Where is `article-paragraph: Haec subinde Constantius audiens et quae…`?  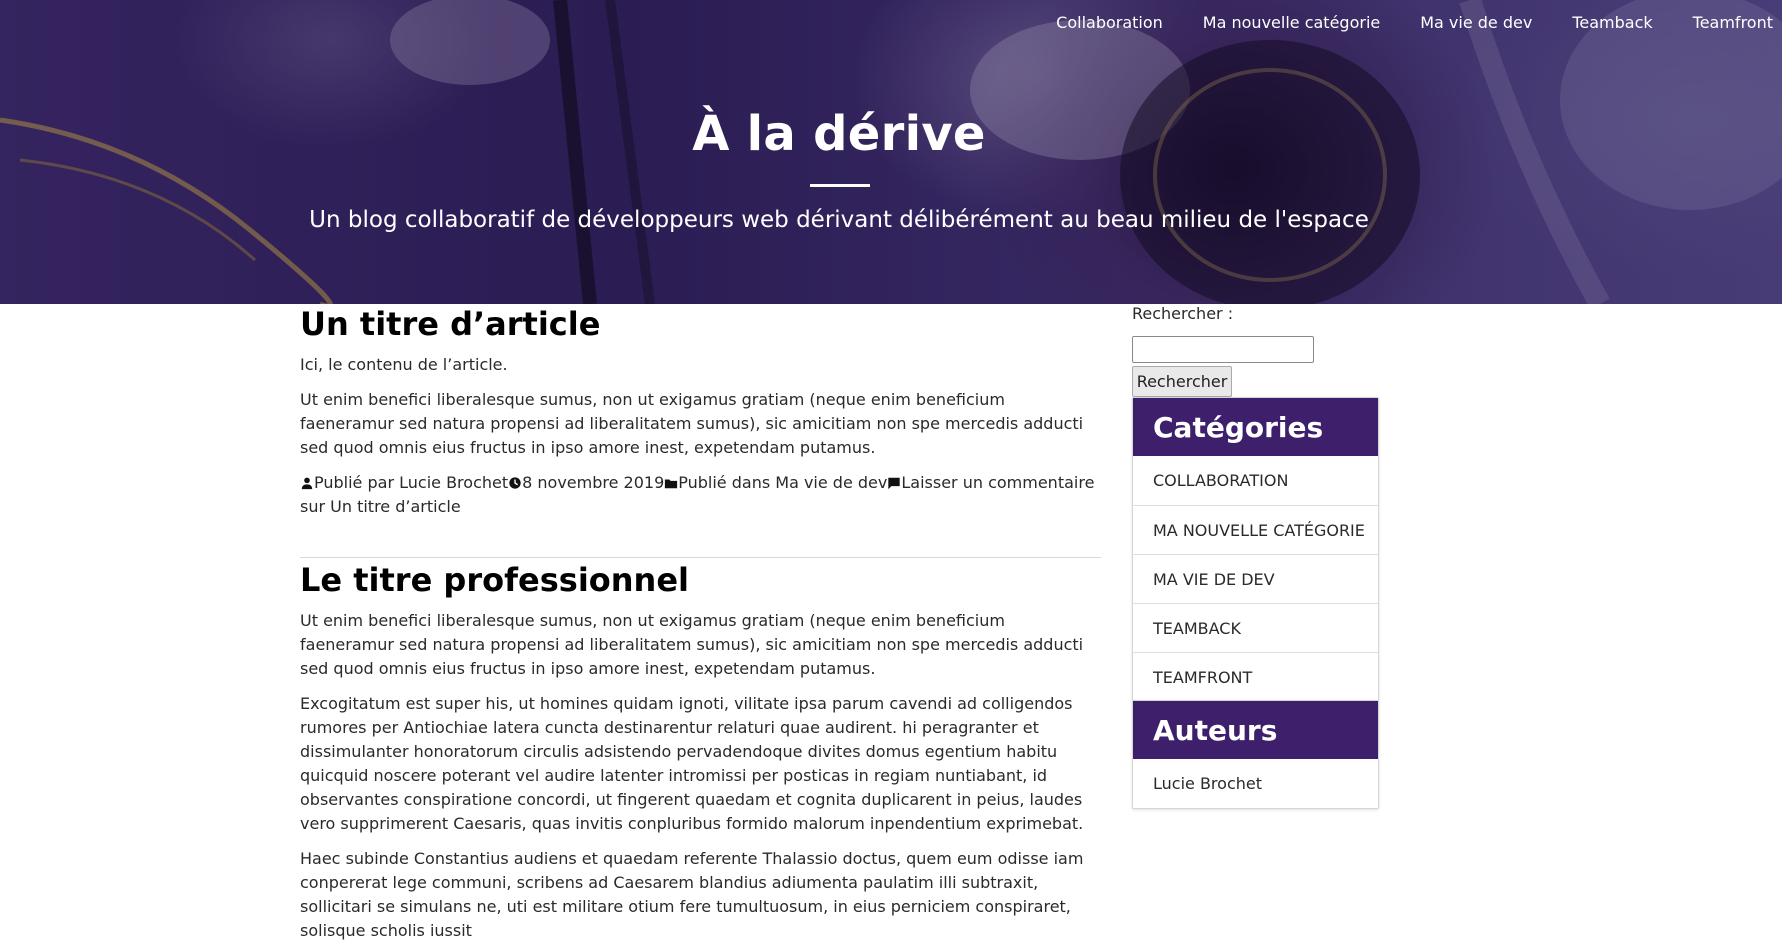
article-paragraph: Haec subinde Constantius audiens et quae… is located at coordinates (692, 894).